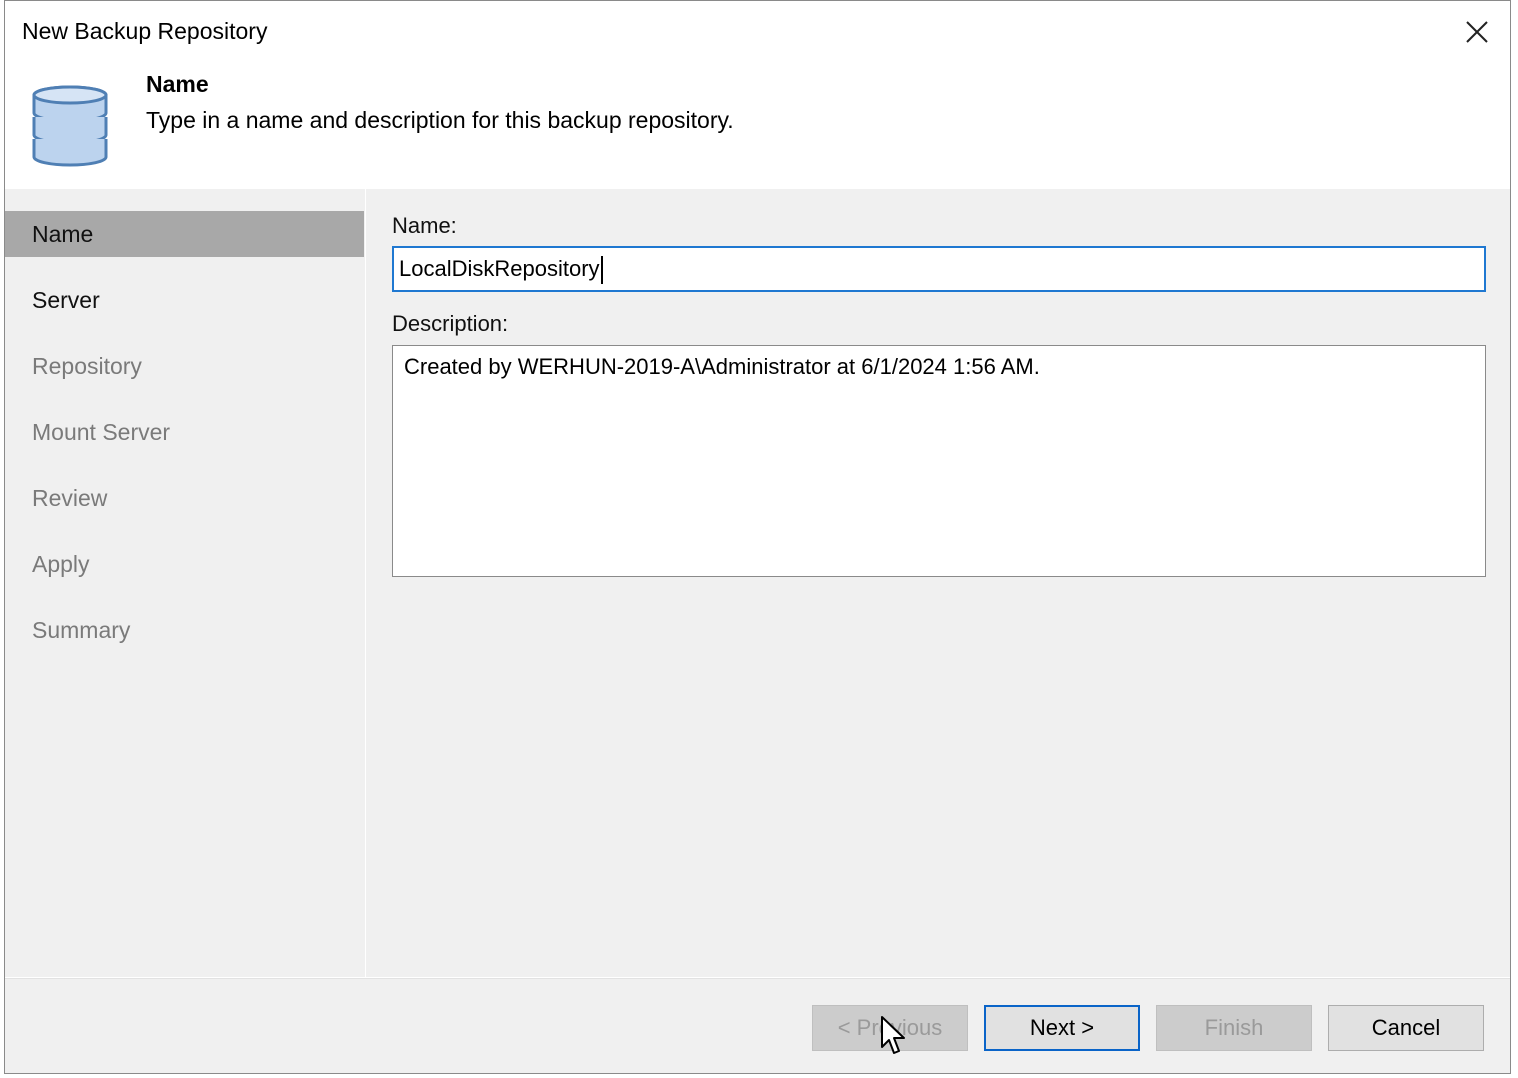  I want to click on close-icon, so click(1477, 32).